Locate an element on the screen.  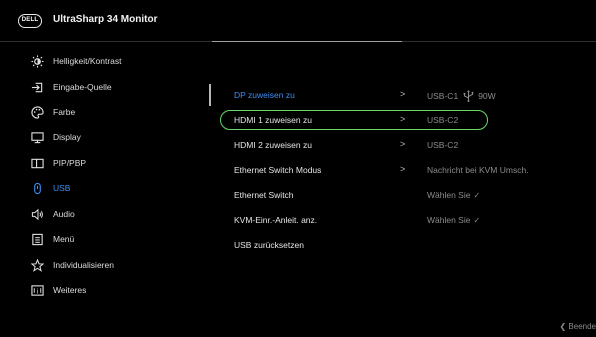
brightness-icon is located at coordinates (37, 61).